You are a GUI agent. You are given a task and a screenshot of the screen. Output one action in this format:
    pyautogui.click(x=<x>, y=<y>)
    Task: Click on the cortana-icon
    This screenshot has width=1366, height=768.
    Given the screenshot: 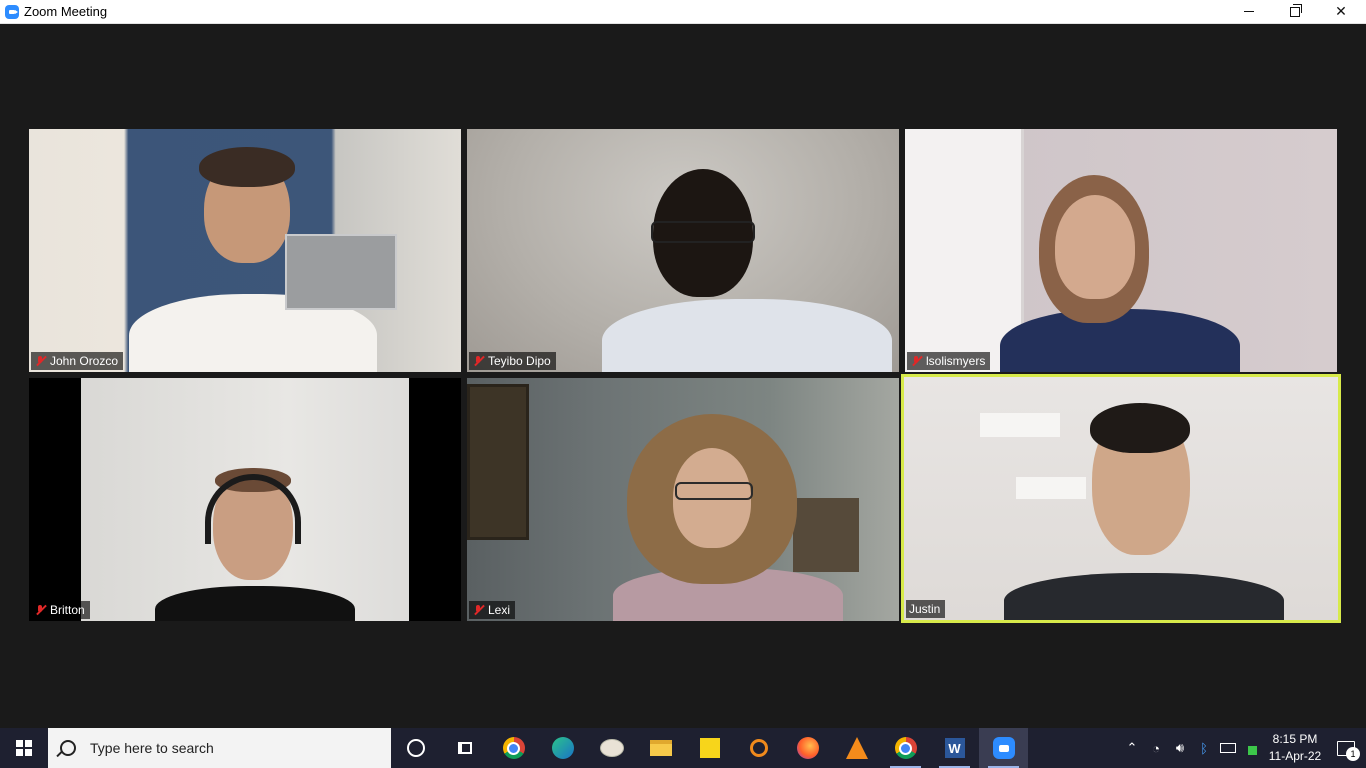 What is the action you would take?
    pyautogui.click(x=415, y=748)
    